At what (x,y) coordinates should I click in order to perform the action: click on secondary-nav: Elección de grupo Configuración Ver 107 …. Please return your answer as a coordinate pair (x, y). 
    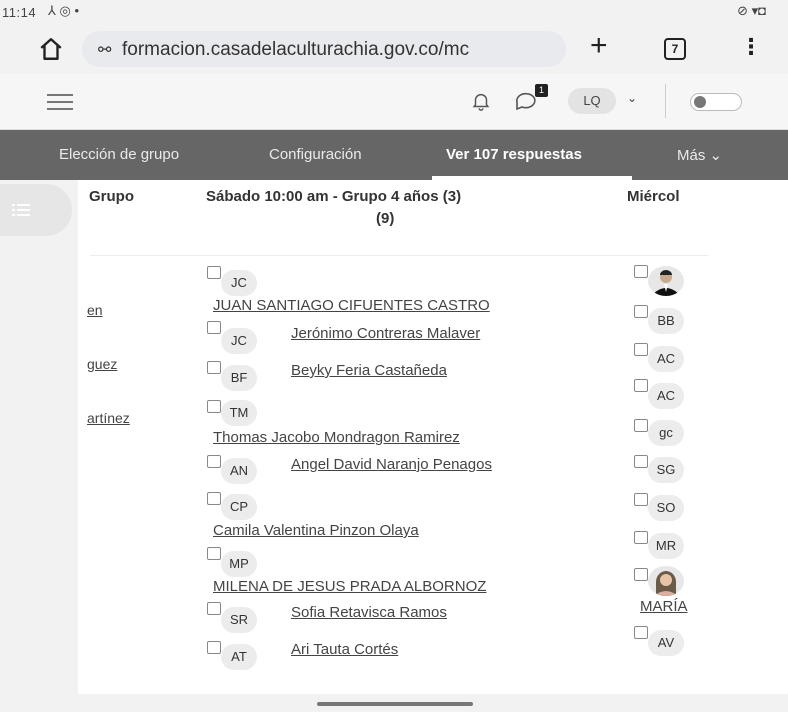
    Looking at the image, I should click on (394, 155).